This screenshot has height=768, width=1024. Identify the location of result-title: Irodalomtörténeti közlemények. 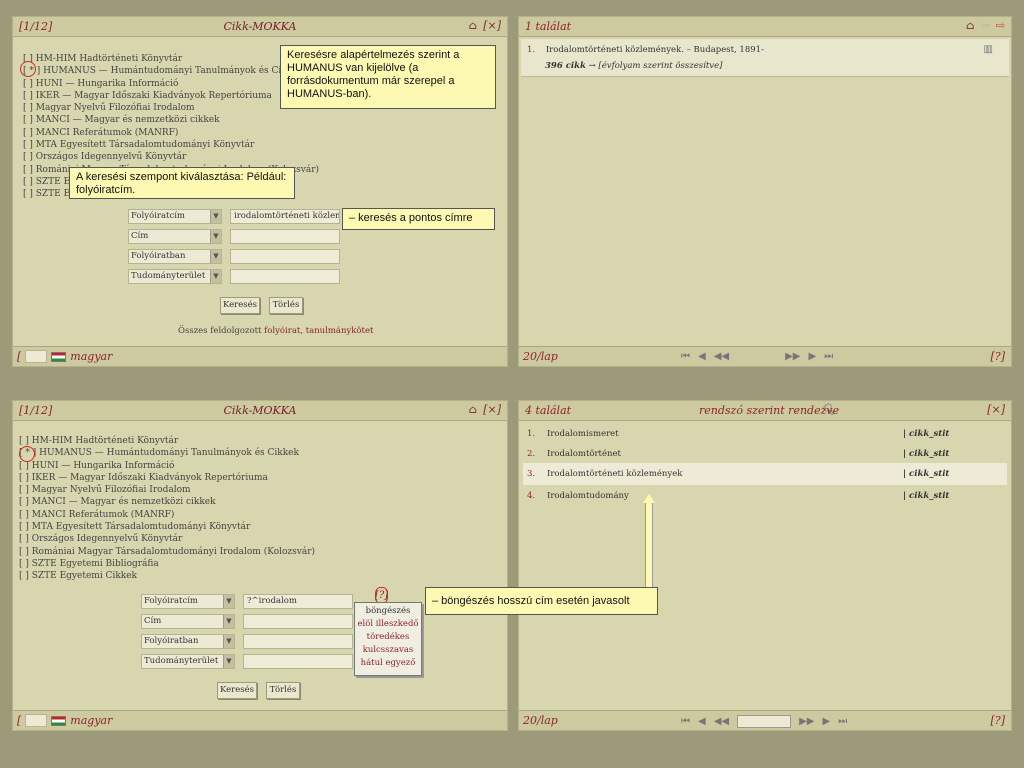
(614, 474).